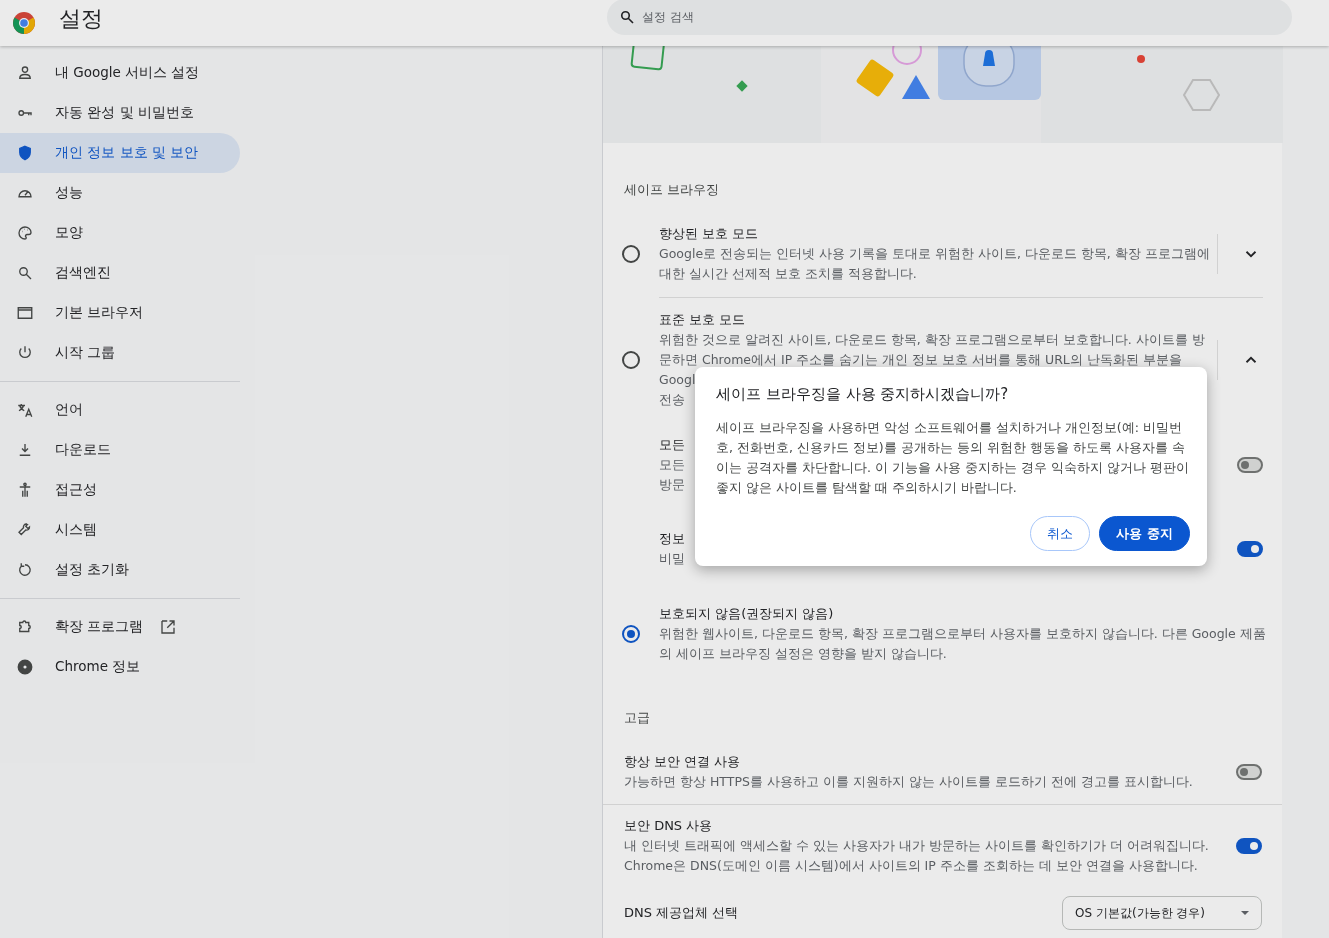 The width and height of the screenshot is (1329, 938). Describe the element at coordinates (746, 614) in the screenshot. I see `option-title: 보호되지 않음(권장되지 않음)` at that location.